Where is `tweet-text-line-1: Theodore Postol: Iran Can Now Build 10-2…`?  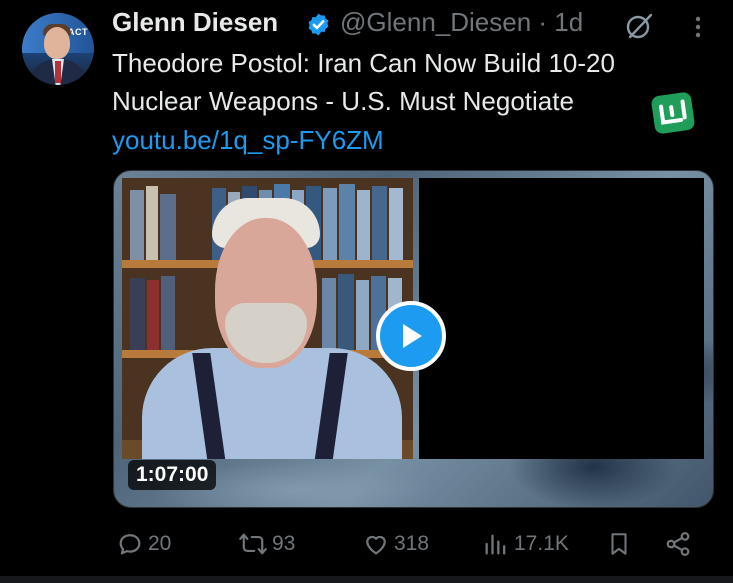
tweet-text-line-1: Theodore Postol: Iran Can Now Build 10-2… is located at coordinates (363, 63).